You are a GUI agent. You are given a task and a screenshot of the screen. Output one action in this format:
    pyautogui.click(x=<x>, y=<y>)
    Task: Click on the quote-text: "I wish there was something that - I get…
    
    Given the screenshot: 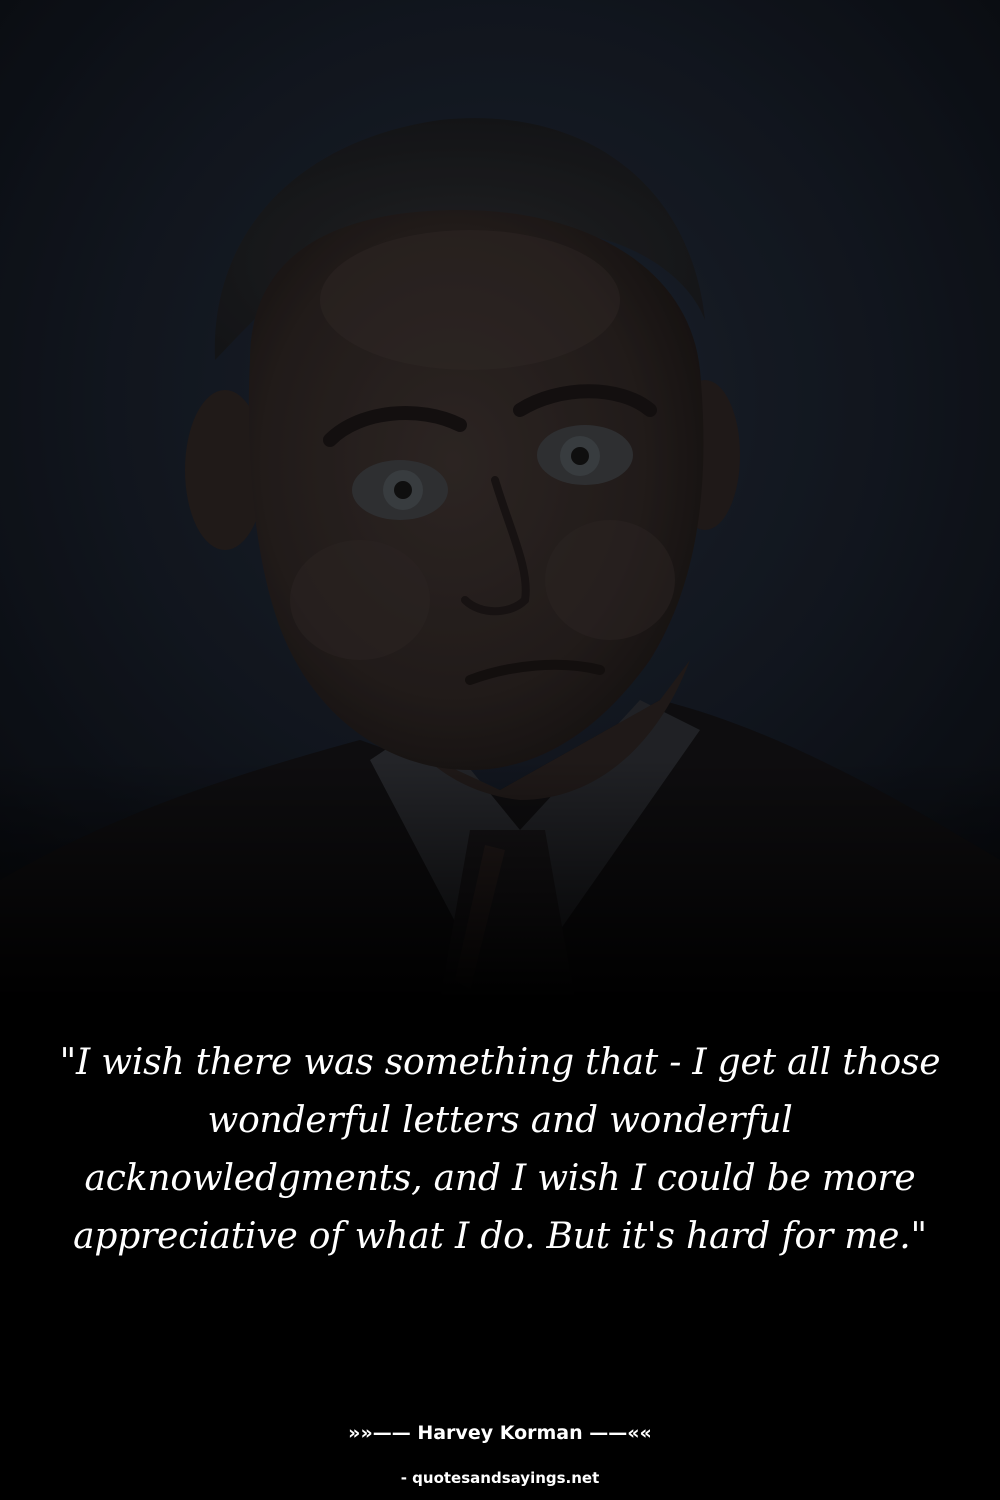 What is the action you would take?
    pyautogui.click(x=500, y=1149)
    